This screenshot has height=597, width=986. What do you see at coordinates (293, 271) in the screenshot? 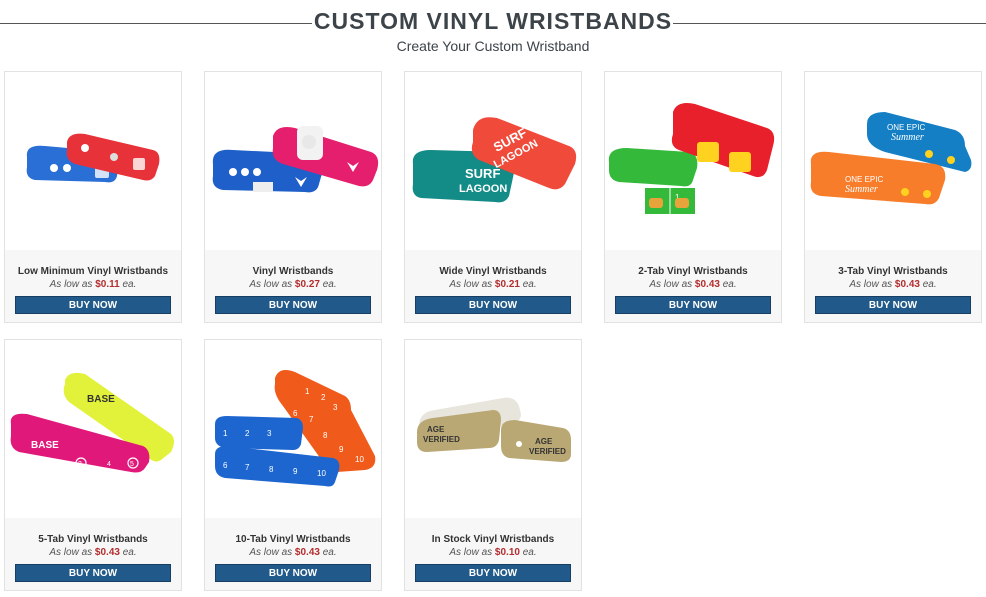
I see `product-name: Vinyl Wristbands` at bounding box center [293, 271].